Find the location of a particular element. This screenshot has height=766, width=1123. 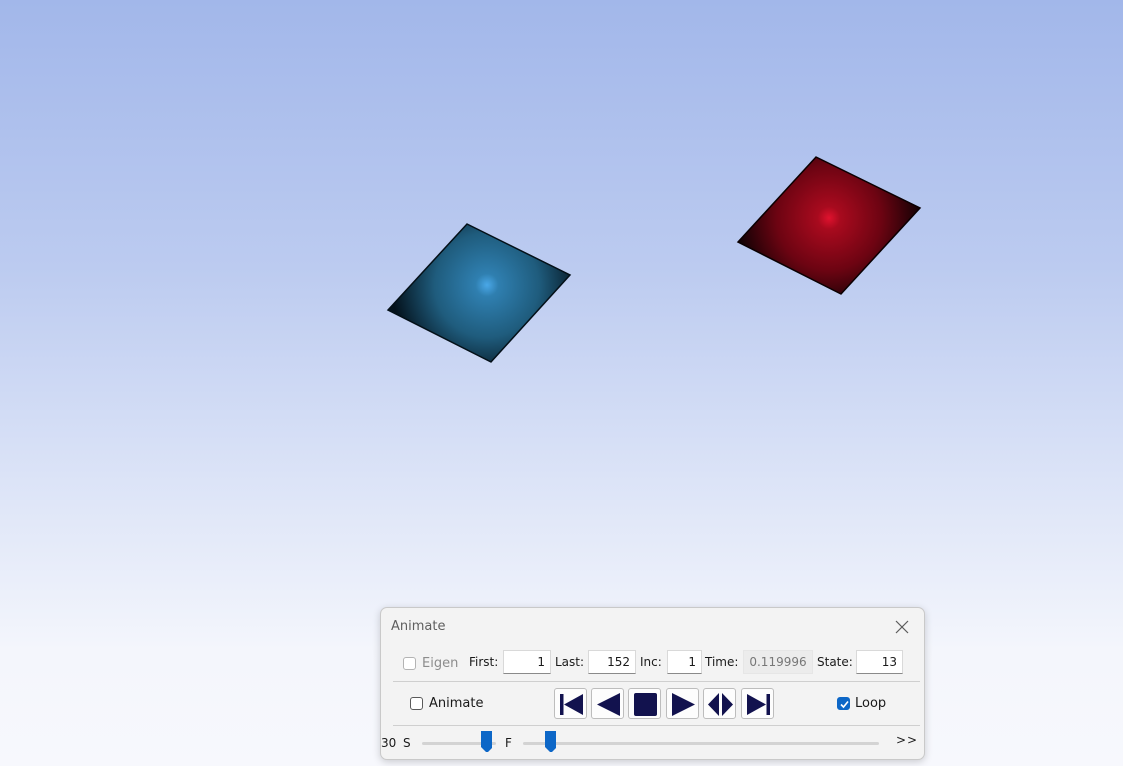

speed-row: 30 S F >> is located at coordinates (652, 743).